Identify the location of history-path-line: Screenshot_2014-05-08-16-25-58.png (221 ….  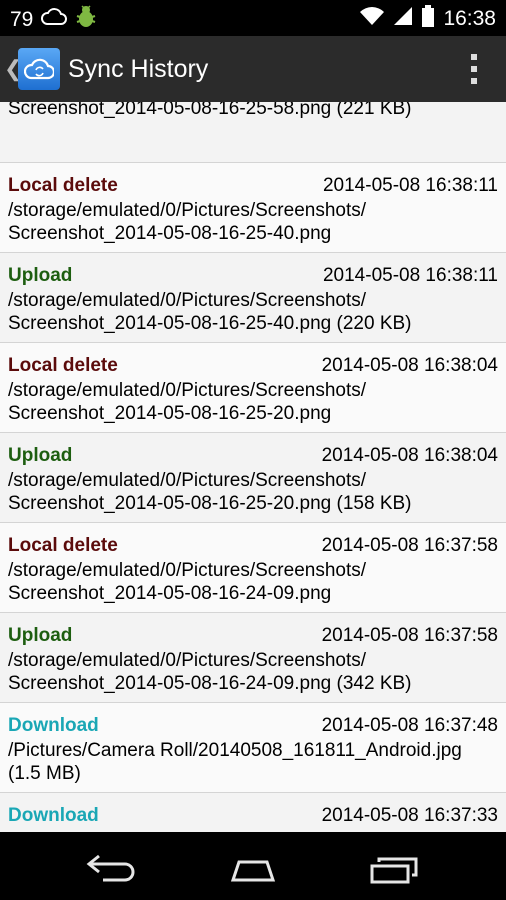
(210, 110).